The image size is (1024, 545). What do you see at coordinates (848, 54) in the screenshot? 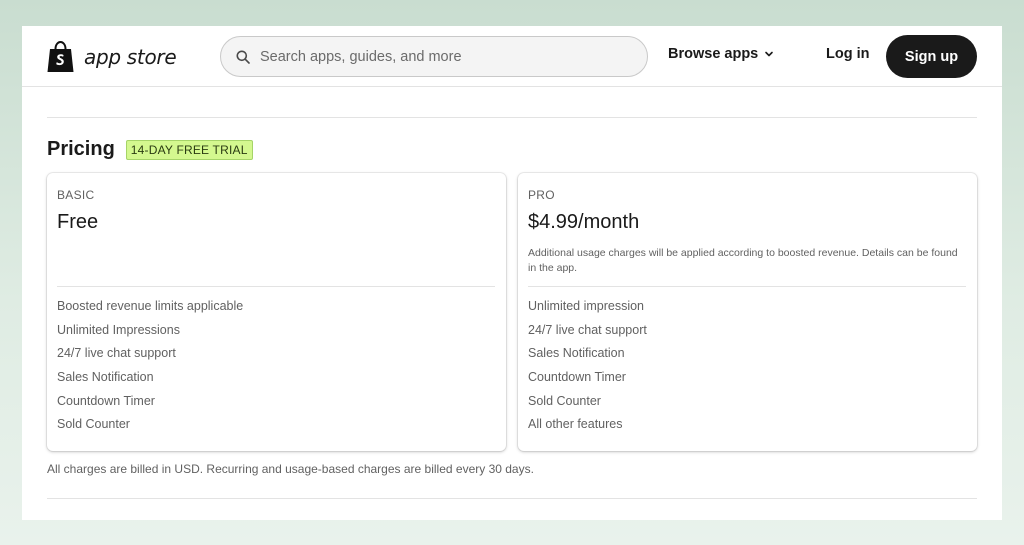
I see `log-in-link: Log in` at bounding box center [848, 54].